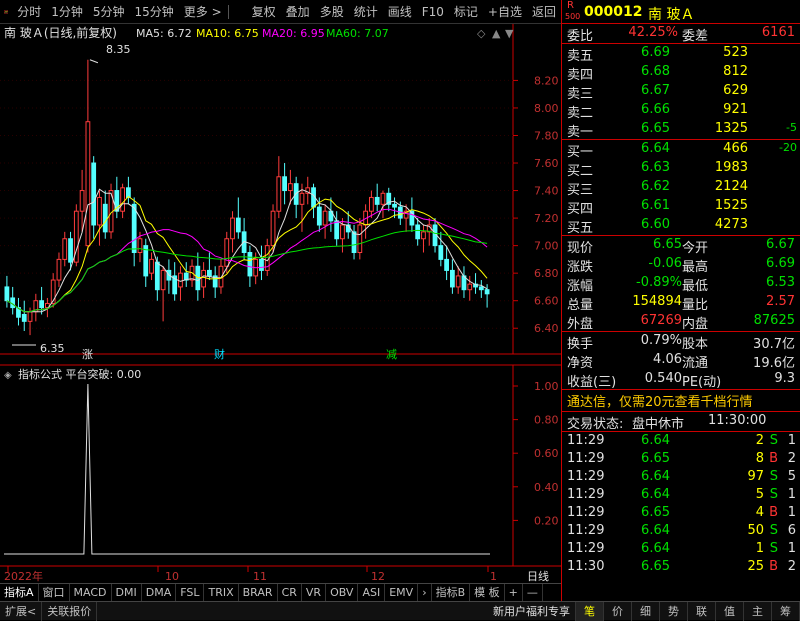 The height and width of the screenshot is (621, 800). I want to click on indicator-tab: BRAR, so click(258, 592).